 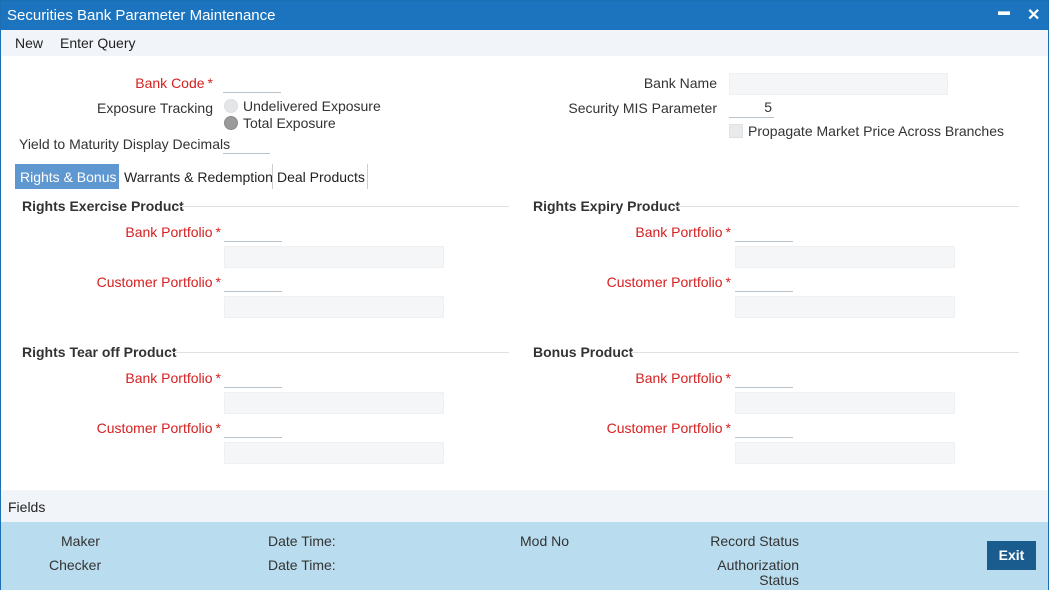 What do you see at coordinates (1033, 15) in the screenshot?
I see `close-icon: ✕` at bounding box center [1033, 15].